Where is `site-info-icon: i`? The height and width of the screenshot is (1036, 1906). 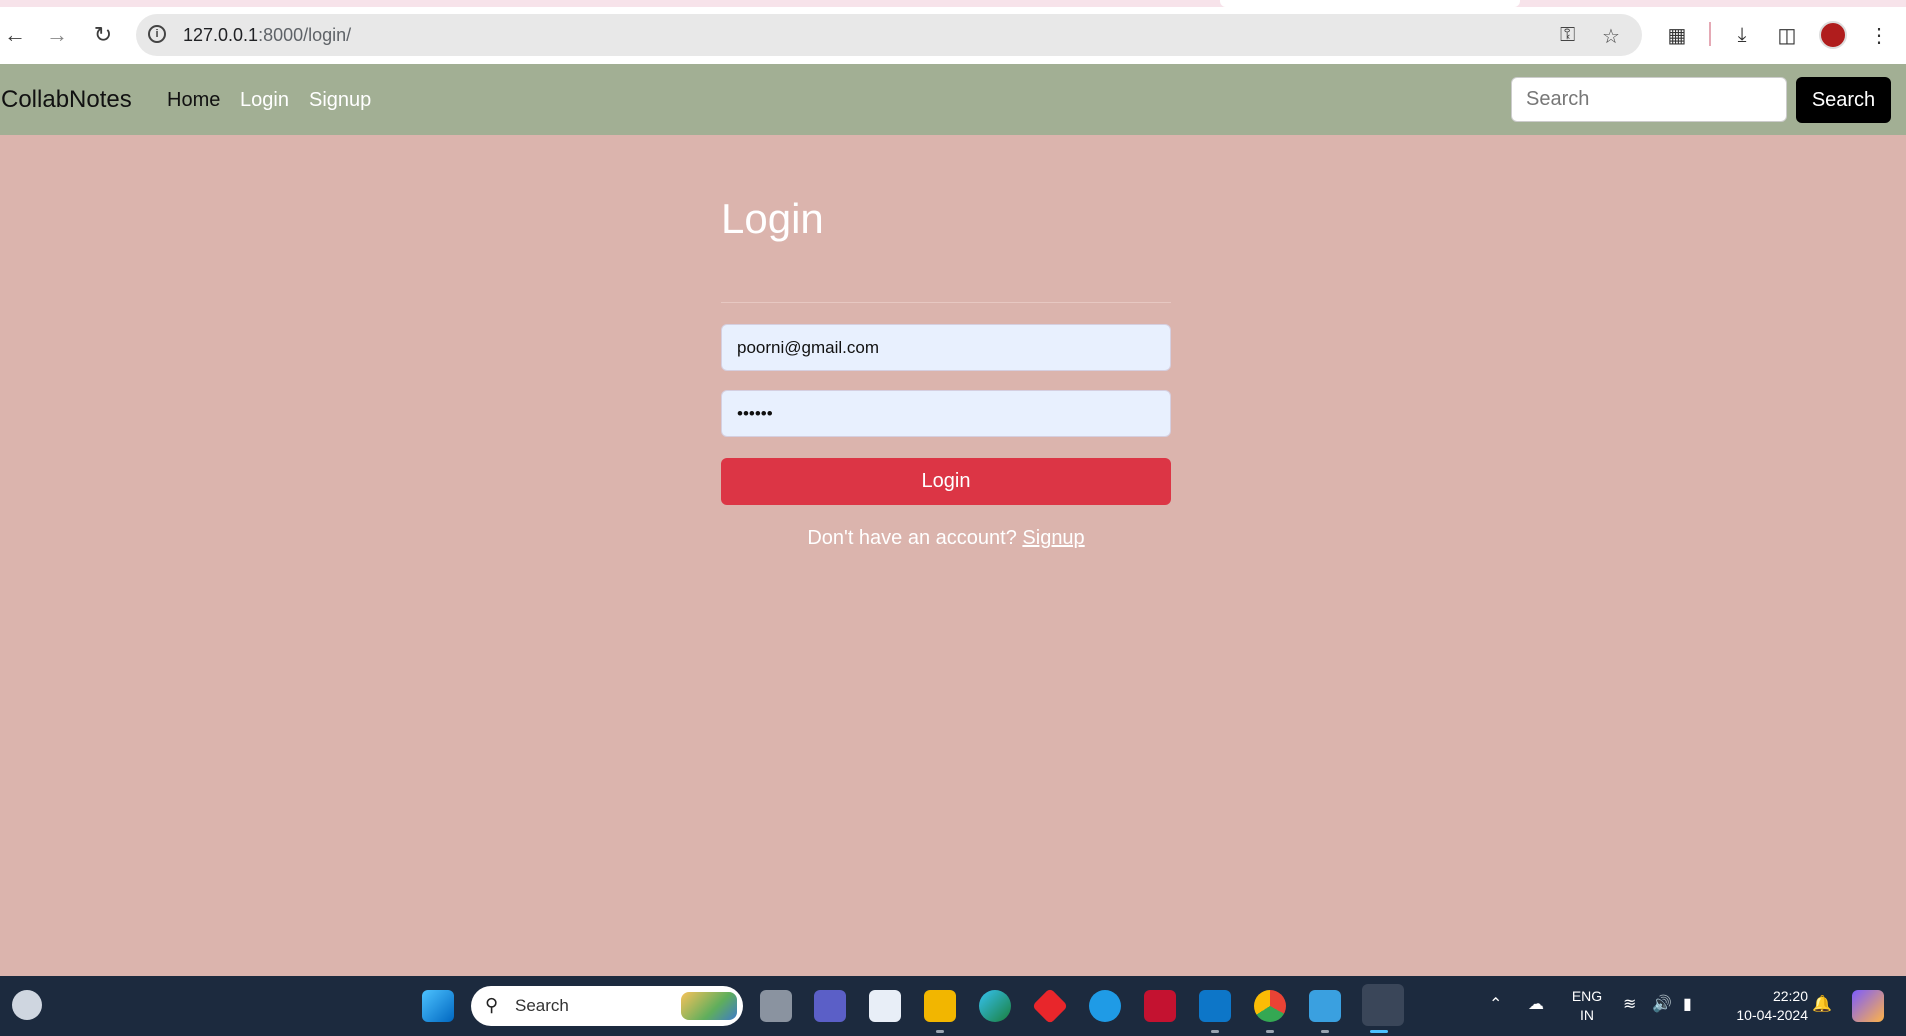 site-info-icon: i is located at coordinates (157, 34).